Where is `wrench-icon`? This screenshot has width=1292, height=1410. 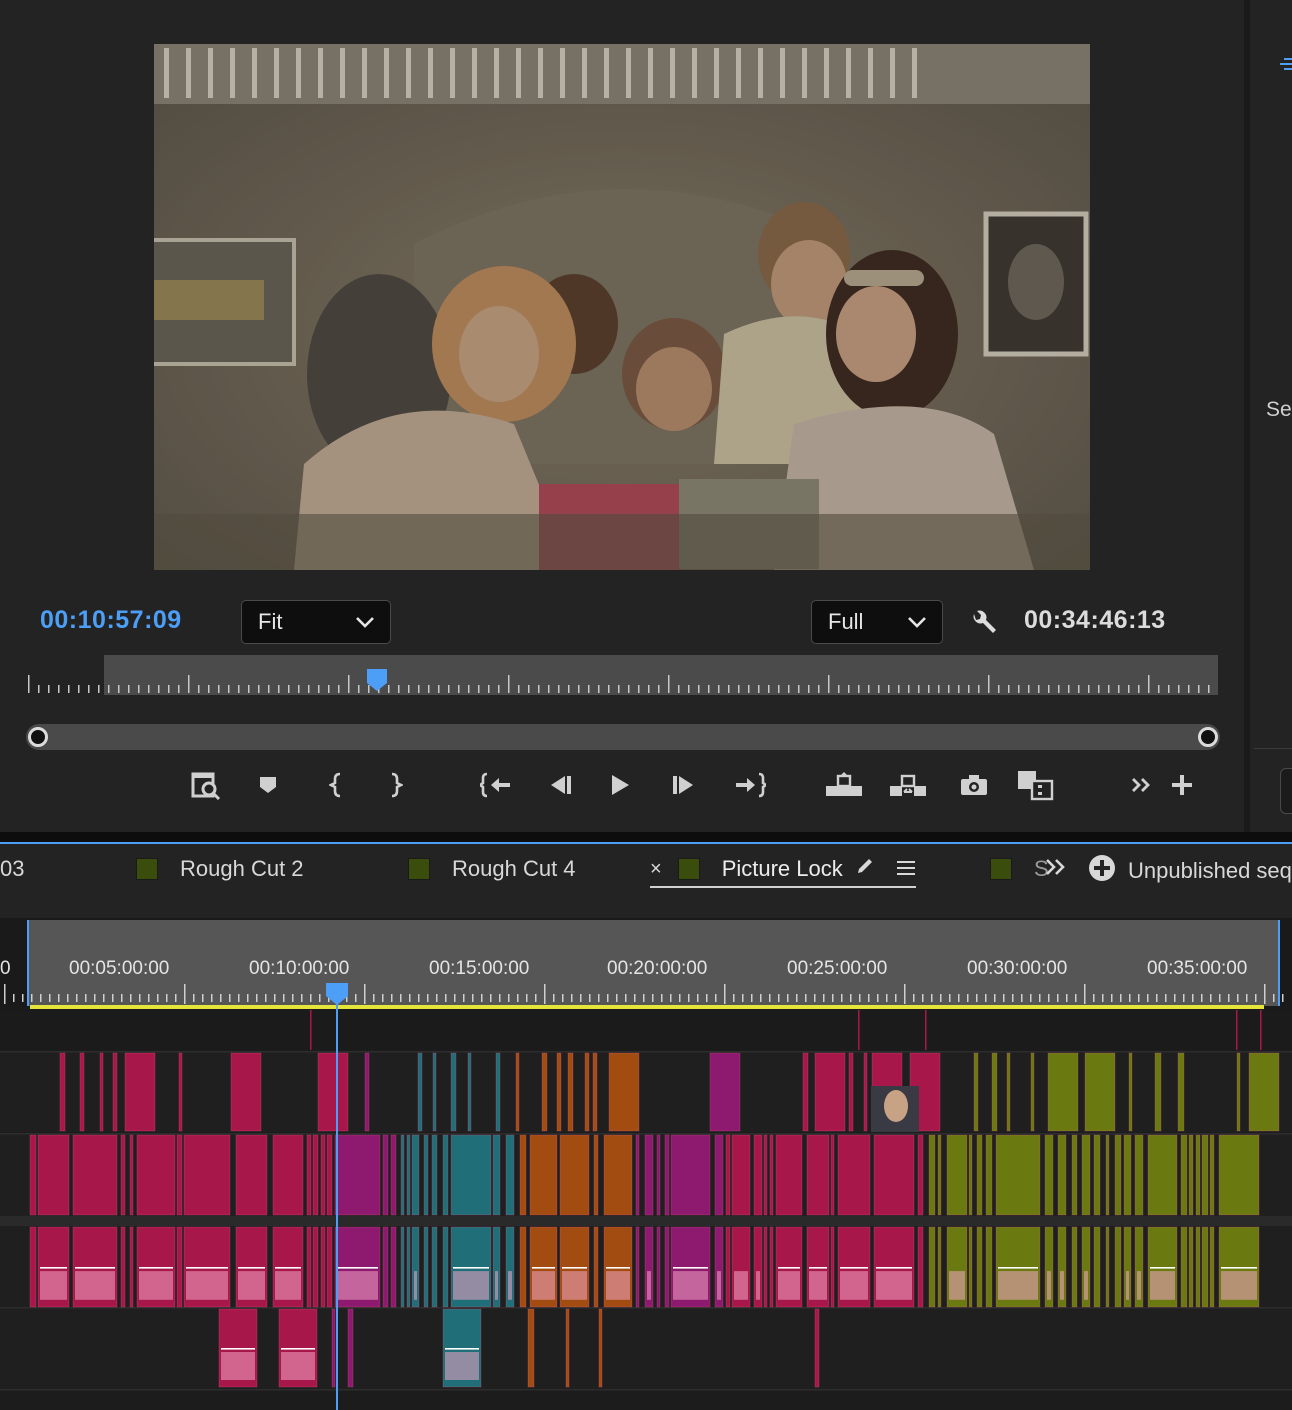
wrench-icon is located at coordinates (984, 622).